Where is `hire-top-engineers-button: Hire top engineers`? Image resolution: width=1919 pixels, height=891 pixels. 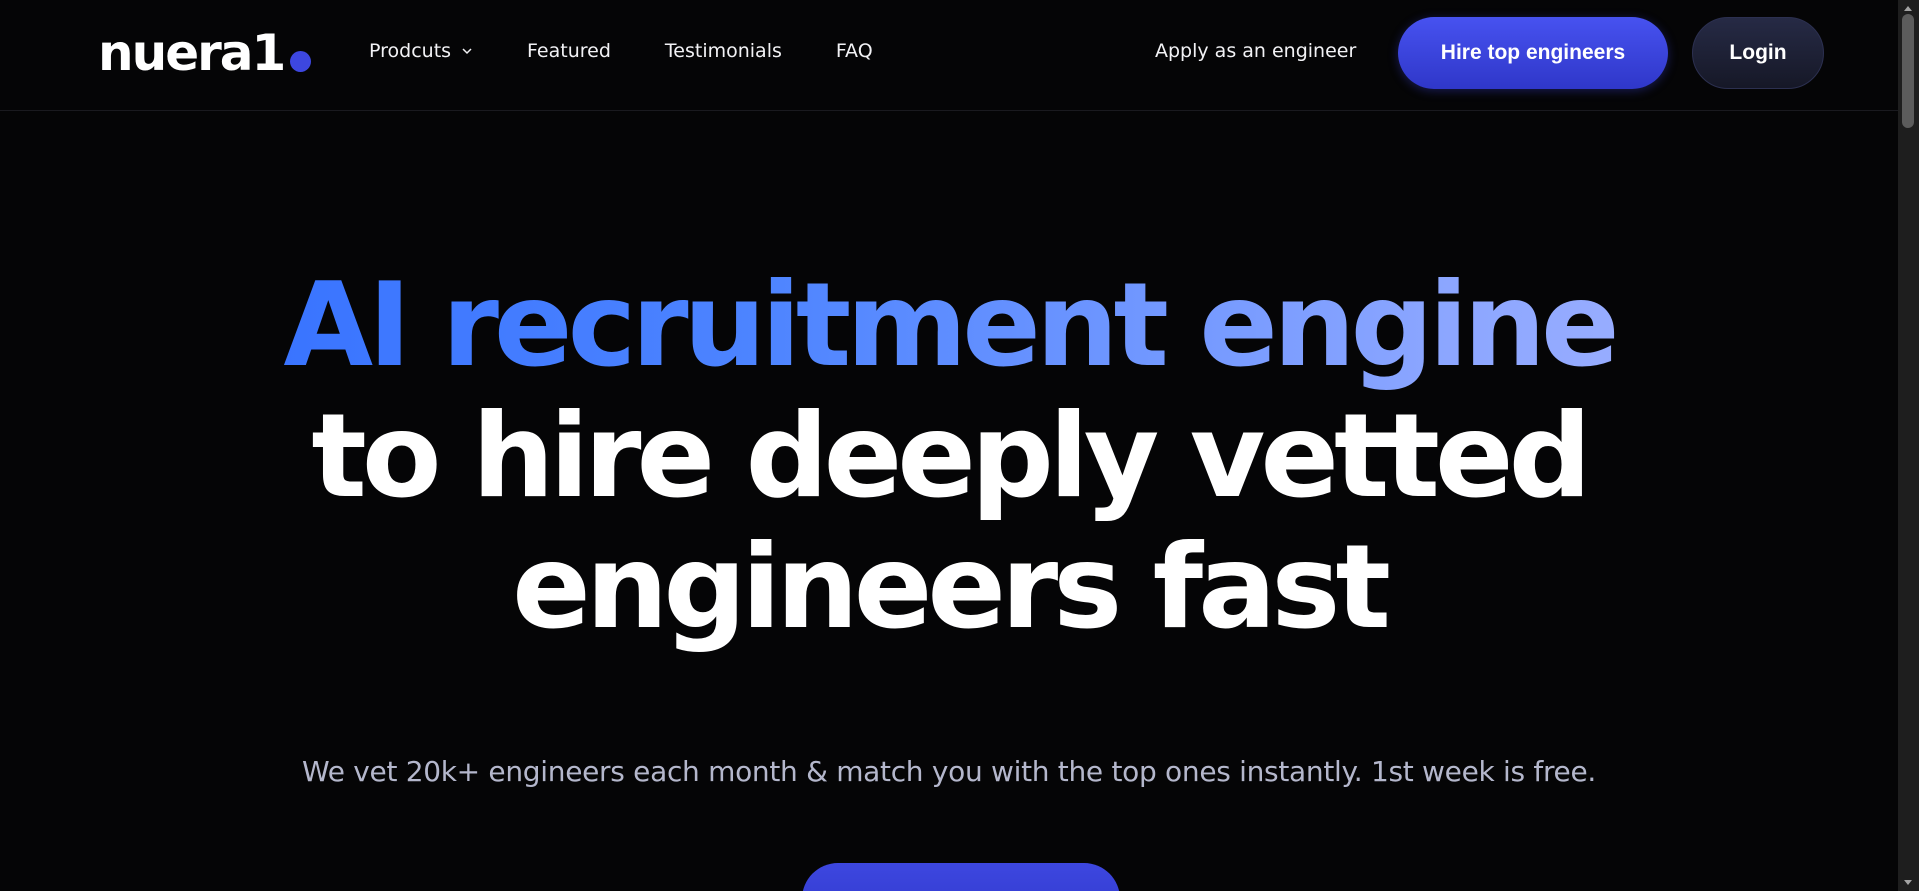 hire-top-engineers-button: Hire top engineers is located at coordinates (1533, 53).